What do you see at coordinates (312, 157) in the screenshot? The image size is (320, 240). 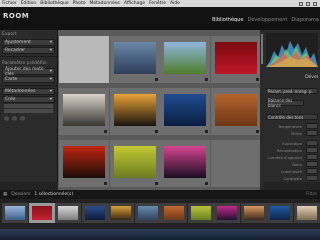 I see `fill-light-stepper` at bounding box center [312, 157].